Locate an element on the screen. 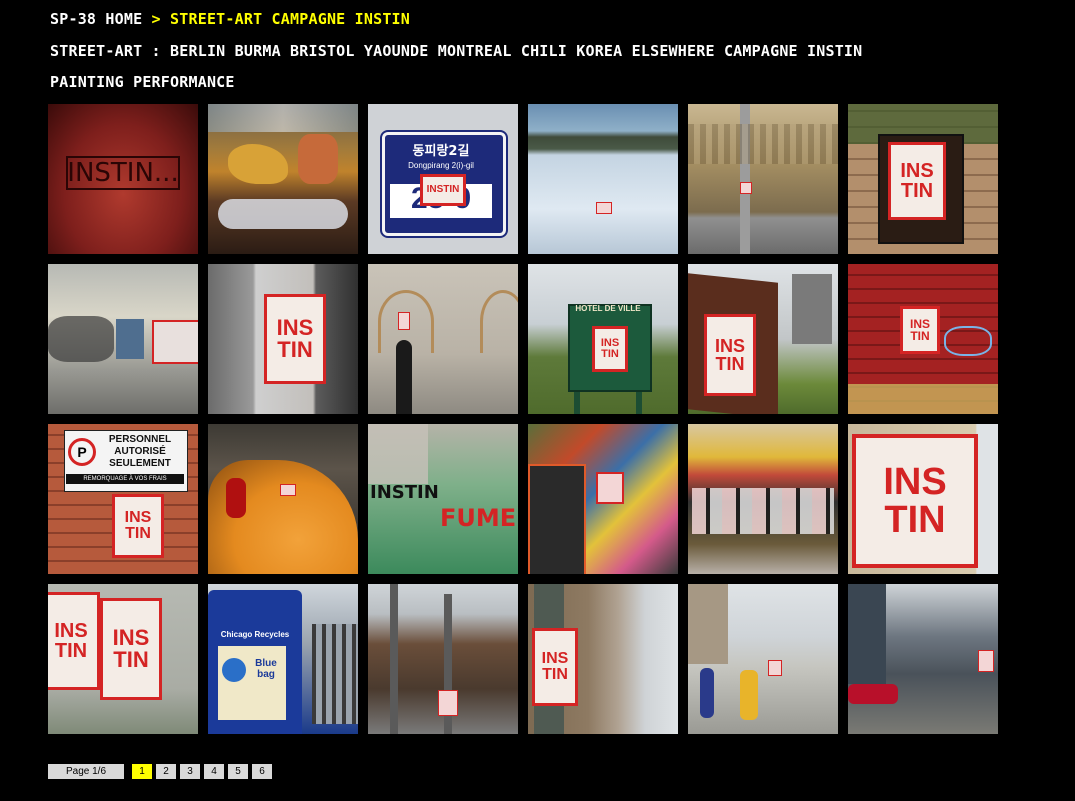 The image size is (1075, 801). nav-link-montreal: MONTREAL is located at coordinates (475, 51).